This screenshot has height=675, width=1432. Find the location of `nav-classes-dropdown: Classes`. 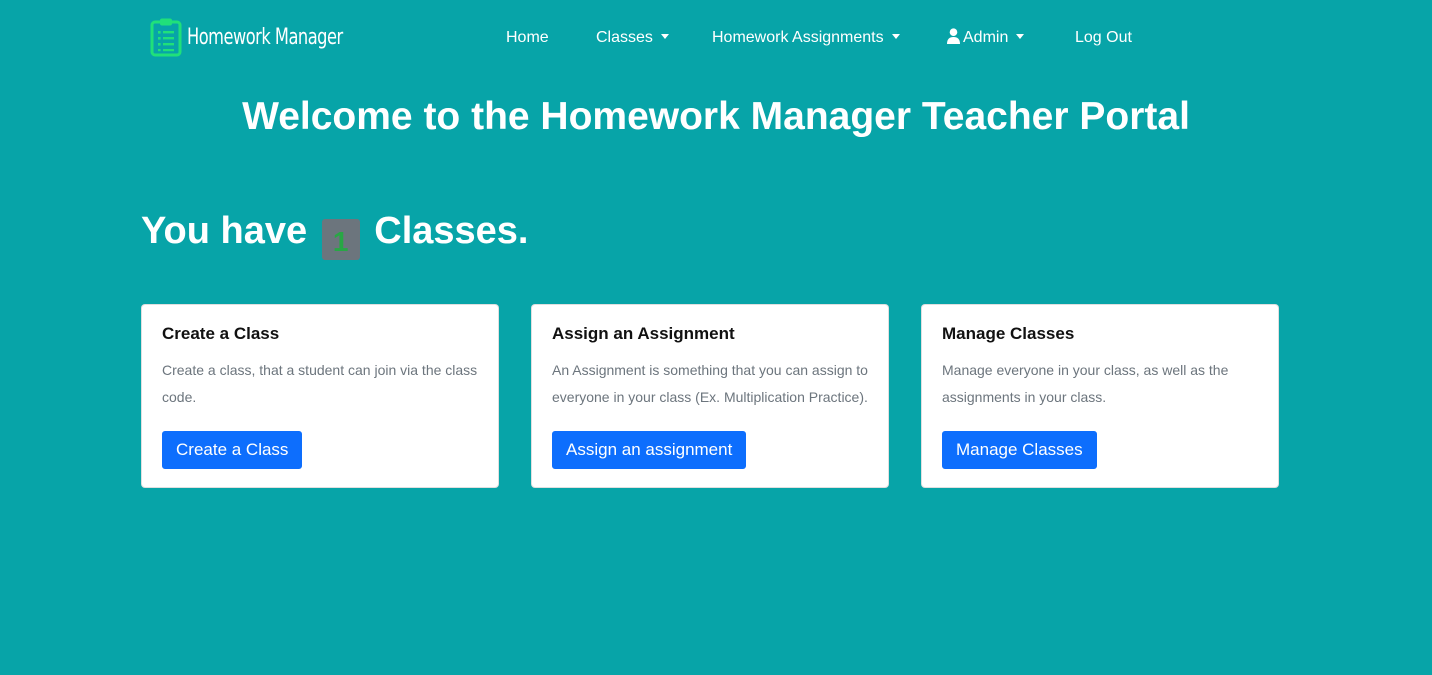

nav-classes-dropdown: Classes is located at coordinates (632, 38).